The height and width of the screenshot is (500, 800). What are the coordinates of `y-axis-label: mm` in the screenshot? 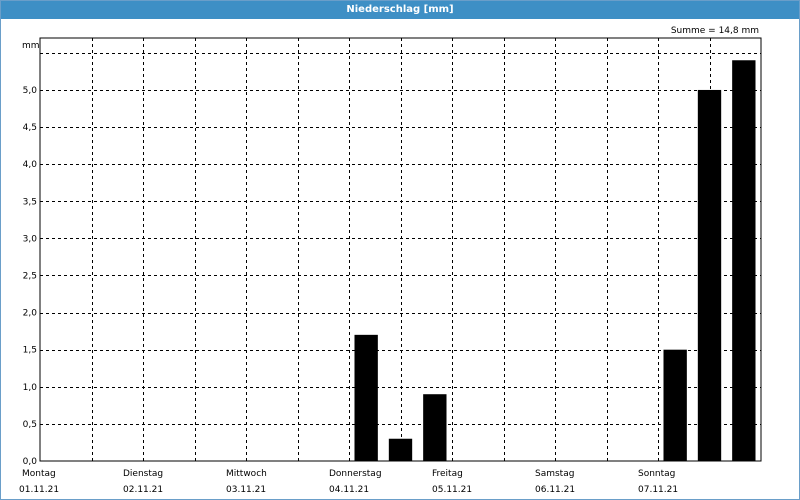 It's located at (31, 46).